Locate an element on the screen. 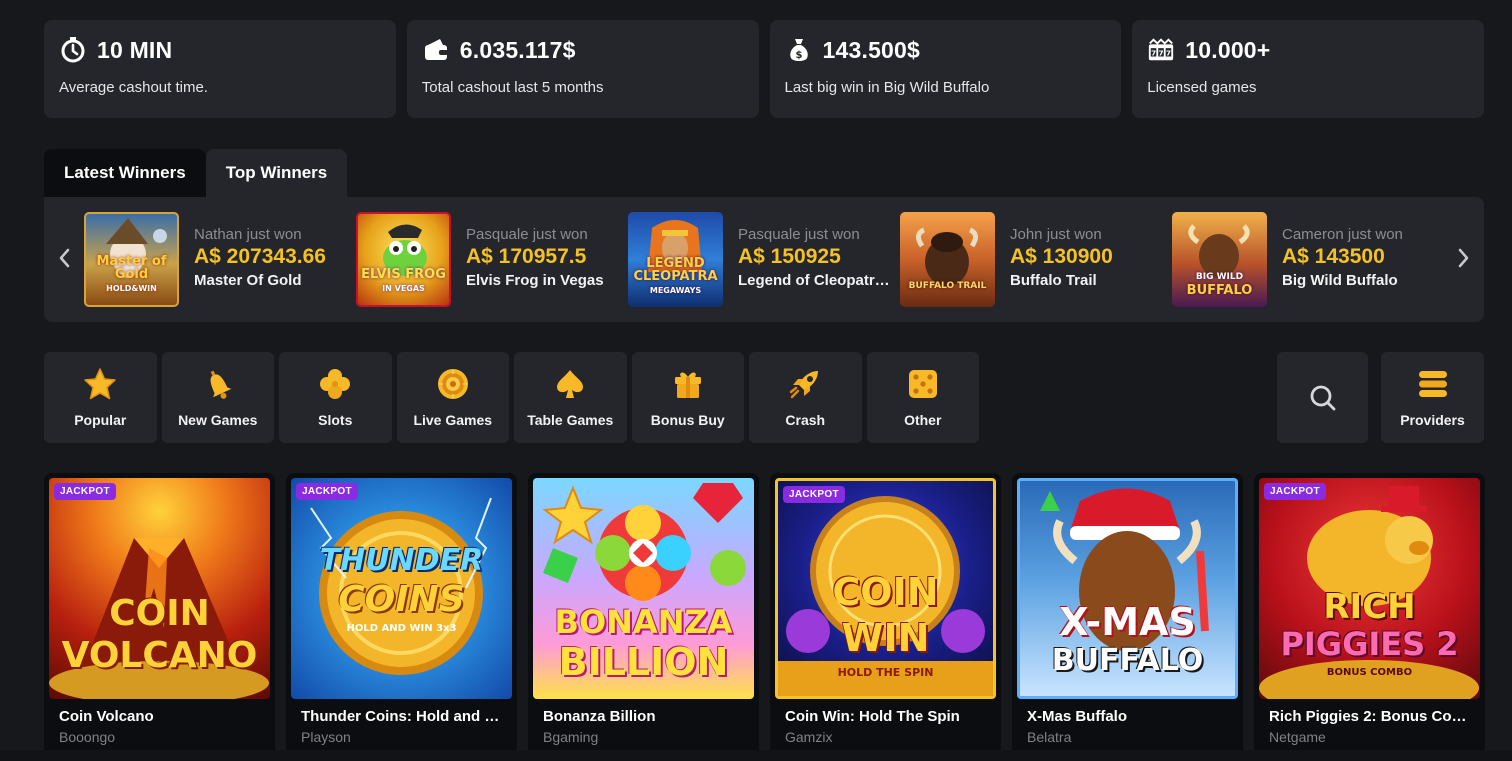 This screenshot has width=1512, height=761. category-other: Other is located at coordinates (922, 397).